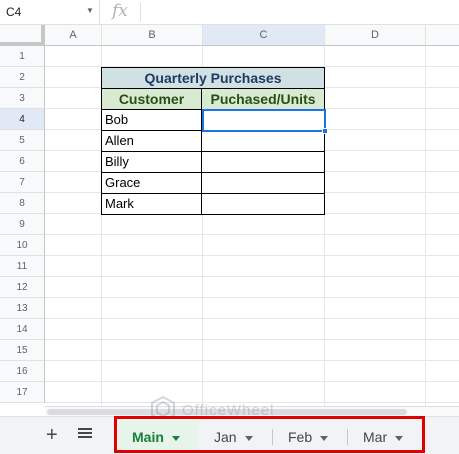 This screenshot has width=459, height=454. Describe the element at coordinates (375, 437) in the screenshot. I see `sheet-tab-label: Mar` at that location.